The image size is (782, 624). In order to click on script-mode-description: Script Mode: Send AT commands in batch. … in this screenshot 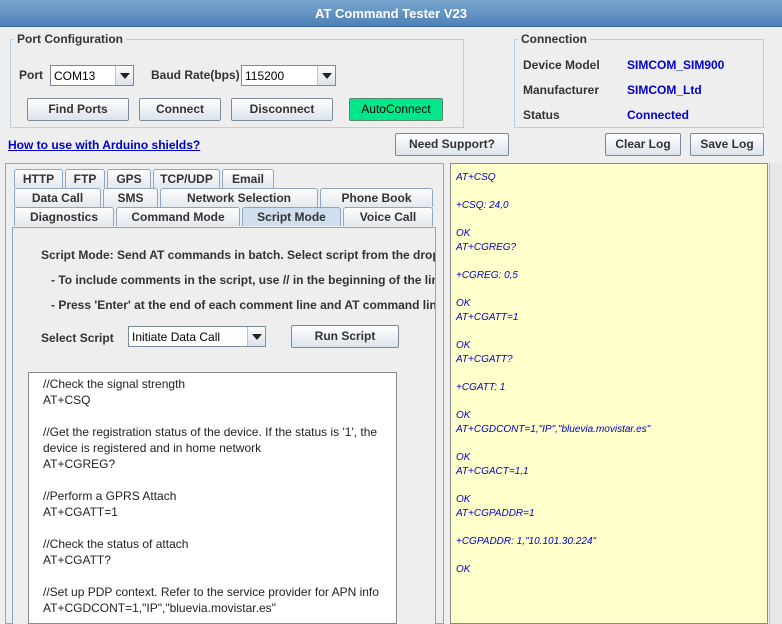, I will do `click(238, 255)`.